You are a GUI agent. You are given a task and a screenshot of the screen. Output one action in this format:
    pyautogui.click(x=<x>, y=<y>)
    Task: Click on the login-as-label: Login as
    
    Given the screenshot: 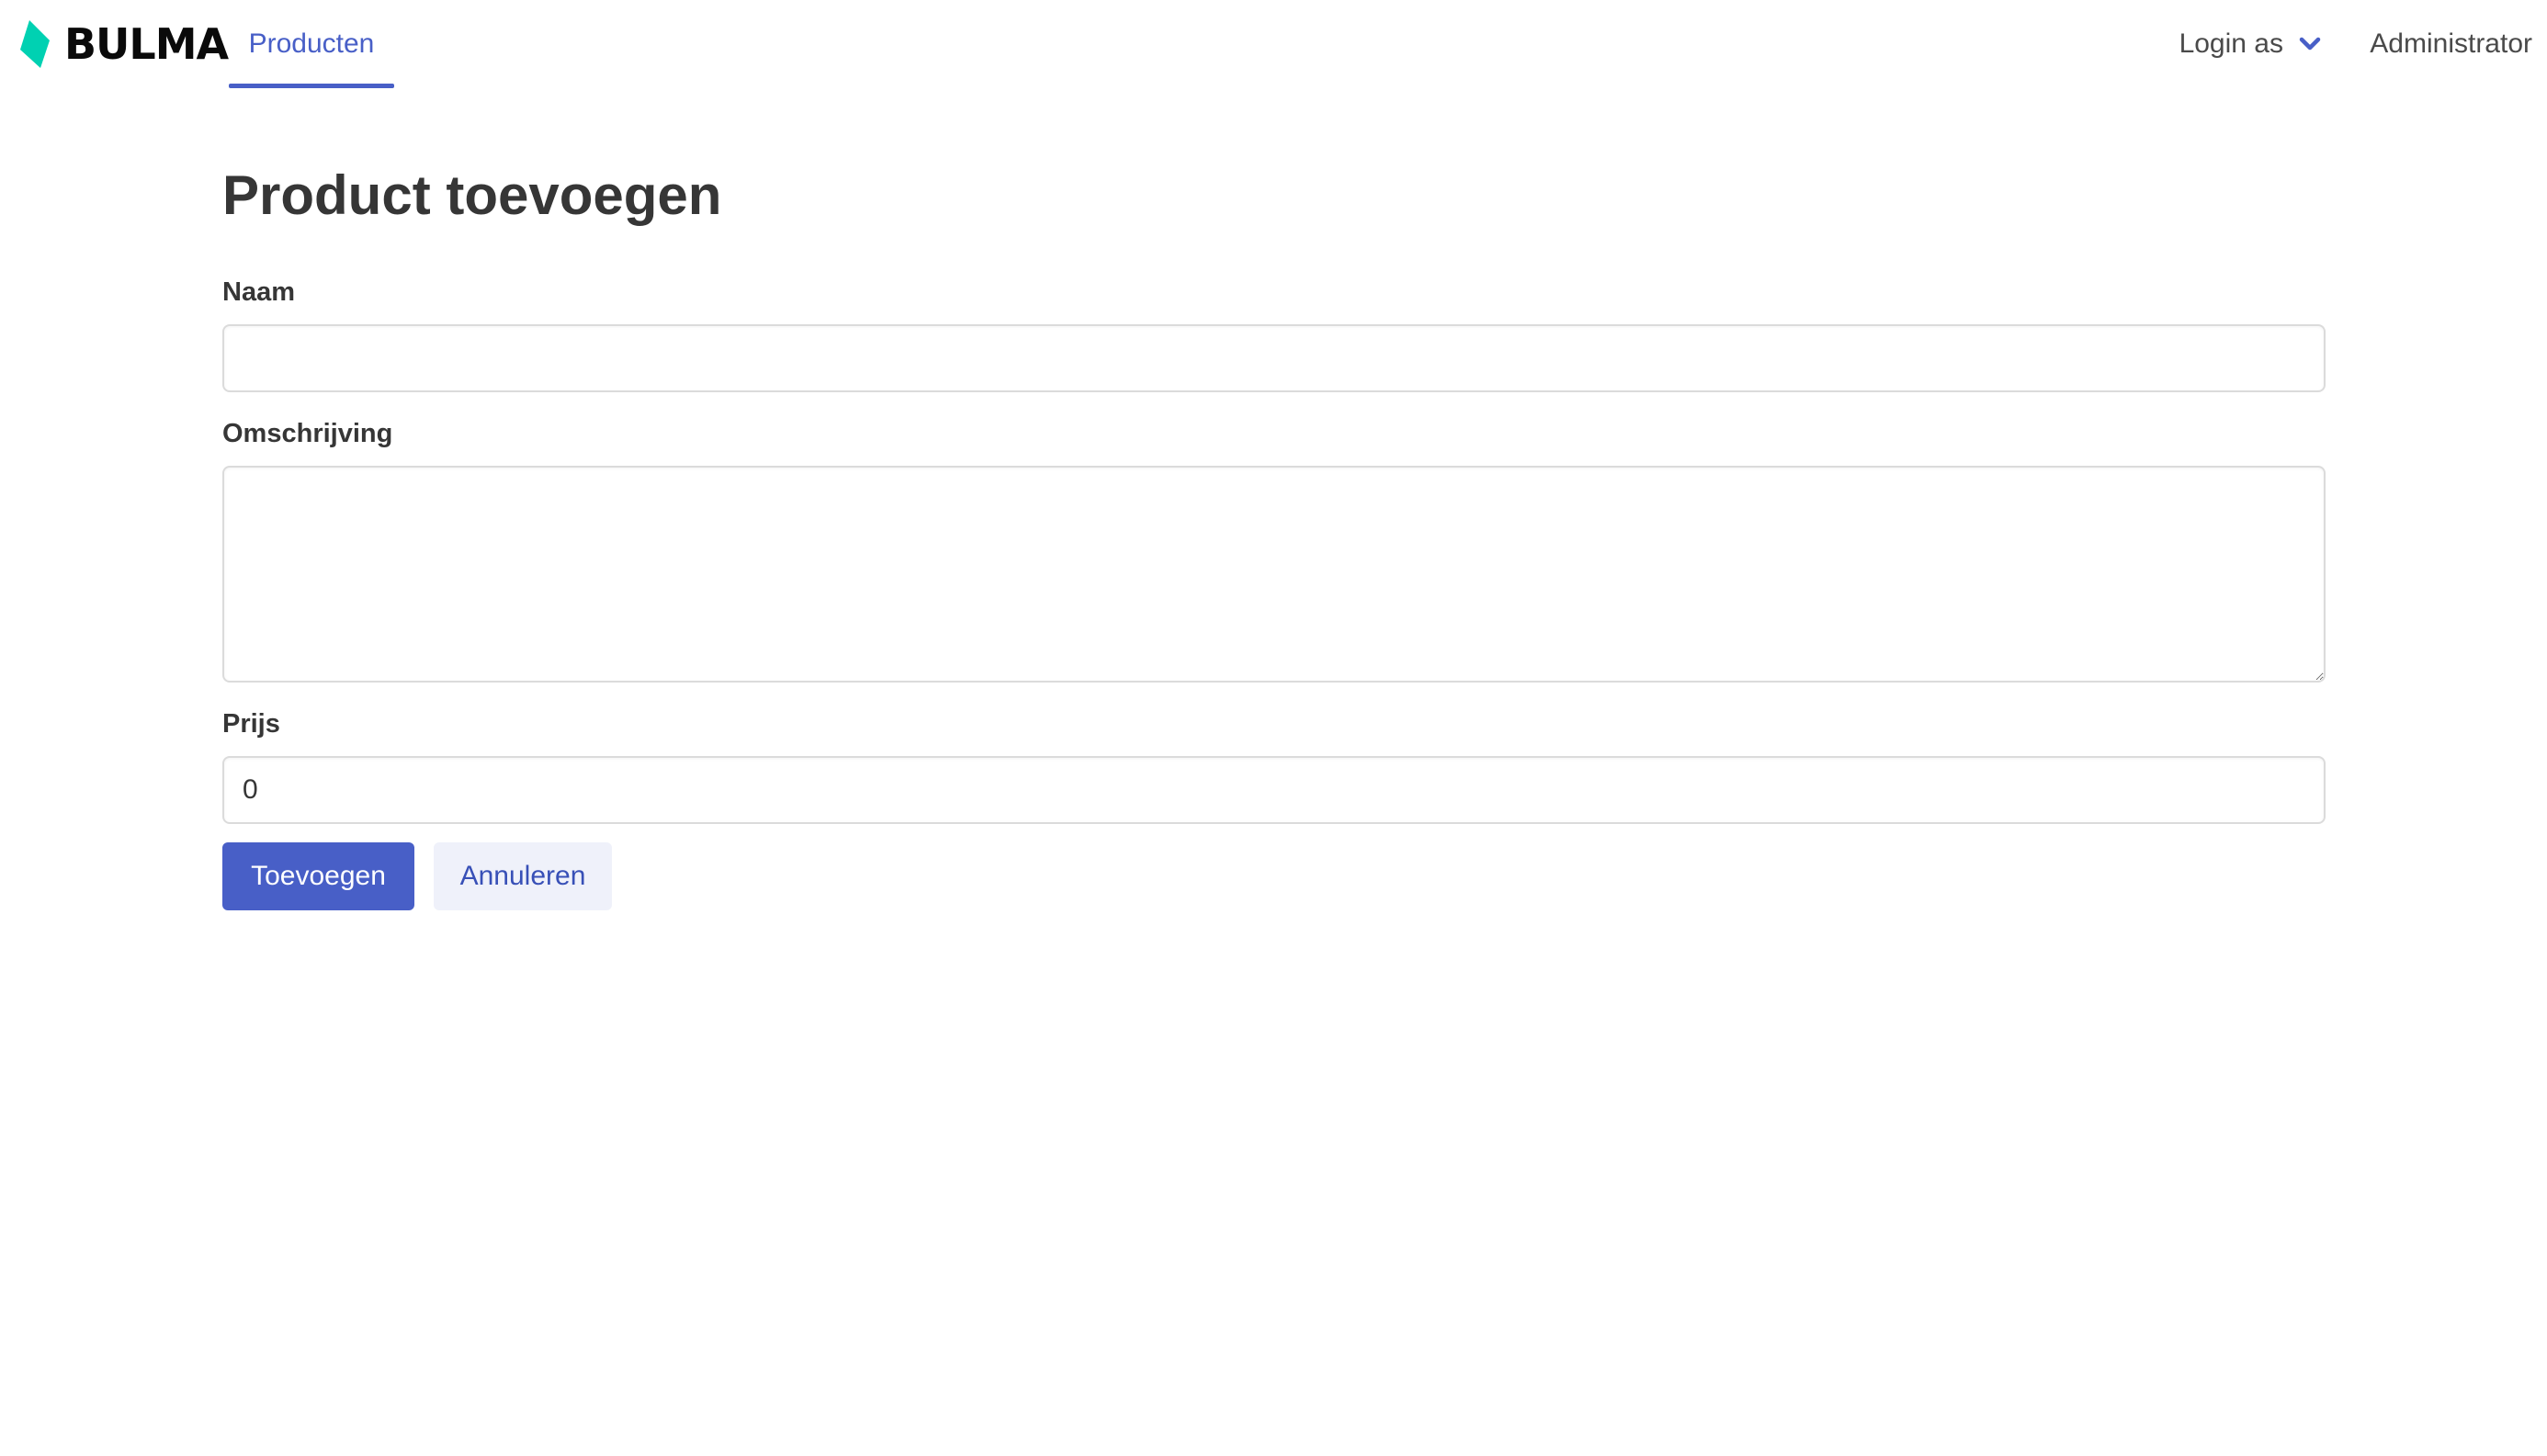 What is the action you would take?
    pyautogui.click(x=2231, y=43)
    